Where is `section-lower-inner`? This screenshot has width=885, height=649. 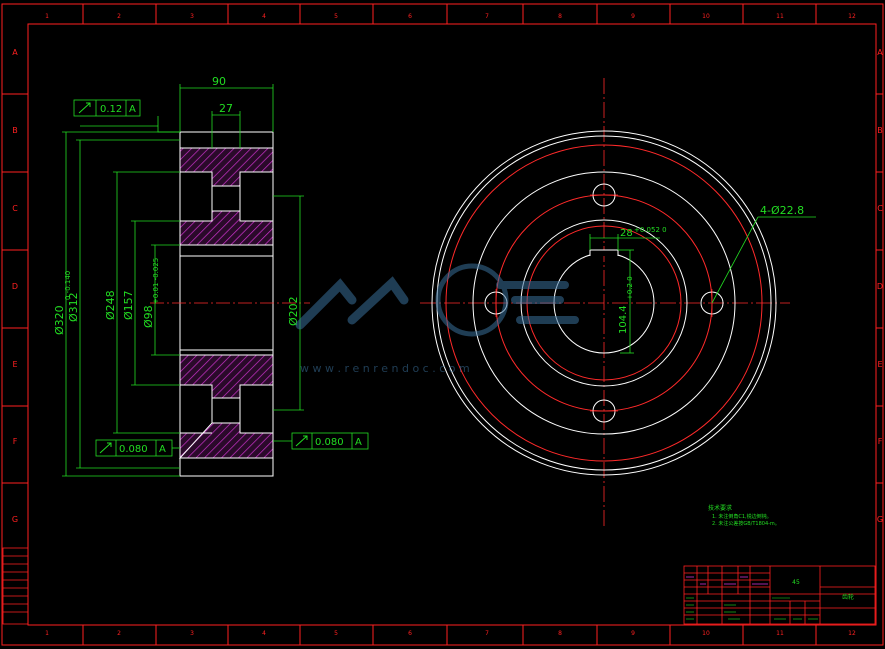 section-lower-inner is located at coordinates (226, 376).